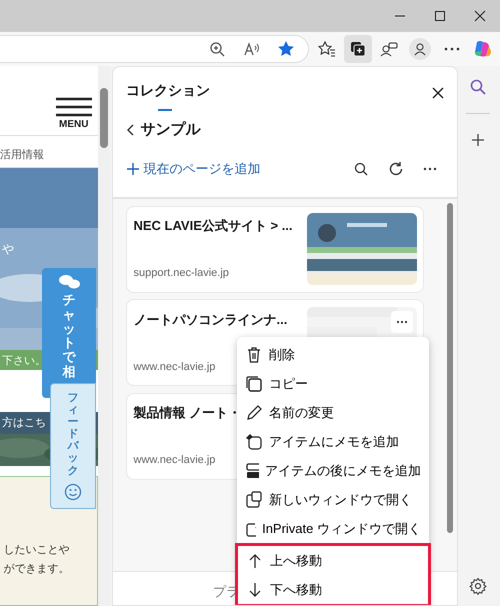  I want to click on collection-name: サンプル, so click(170, 130).